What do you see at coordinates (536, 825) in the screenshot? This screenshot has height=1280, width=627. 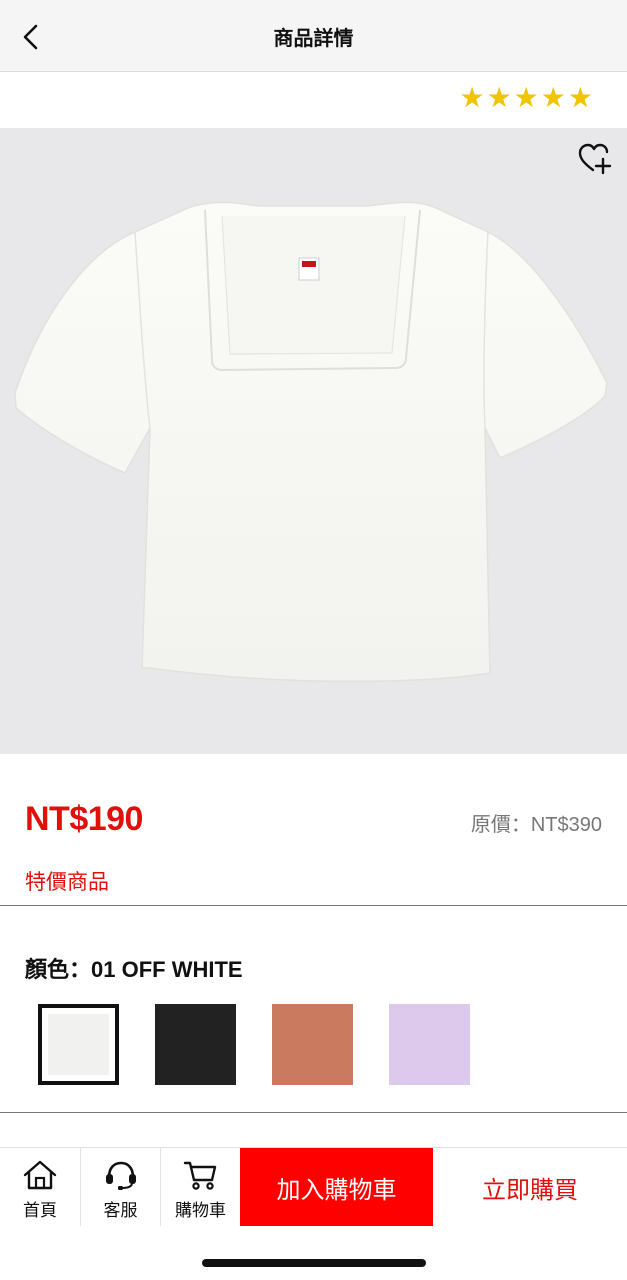 I see `original-price: 原價：NT$390` at bounding box center [536, 825].